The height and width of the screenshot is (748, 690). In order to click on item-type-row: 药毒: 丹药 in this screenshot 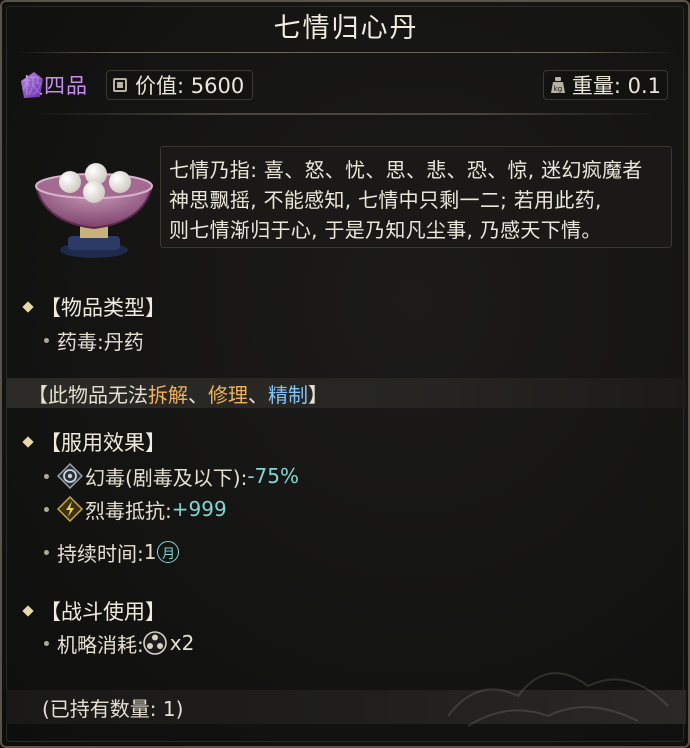, I will do `click(94, 340)`.